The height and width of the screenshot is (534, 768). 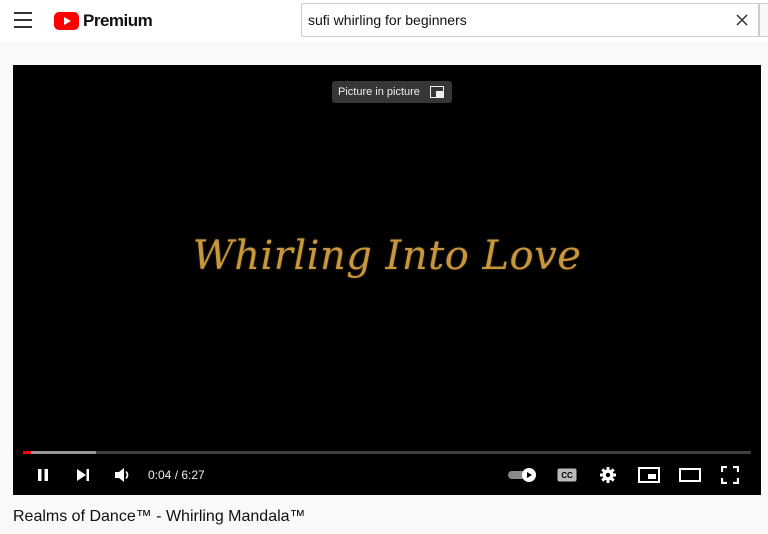 I want to click on volume-icon, so click(x=123, y=475).